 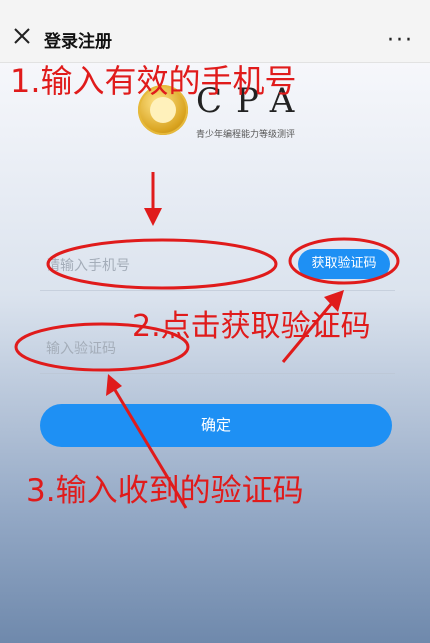 I want to click on close-icon, so click(x=22, y=36).